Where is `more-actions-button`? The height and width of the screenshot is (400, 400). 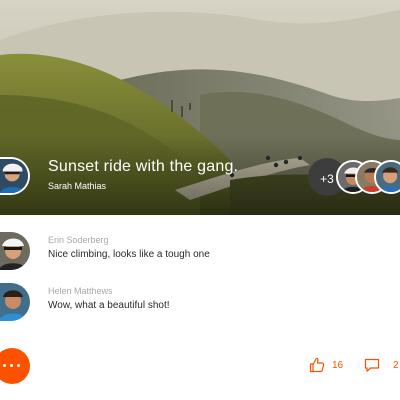 more-actions-button is located at coordinates (15, 366).